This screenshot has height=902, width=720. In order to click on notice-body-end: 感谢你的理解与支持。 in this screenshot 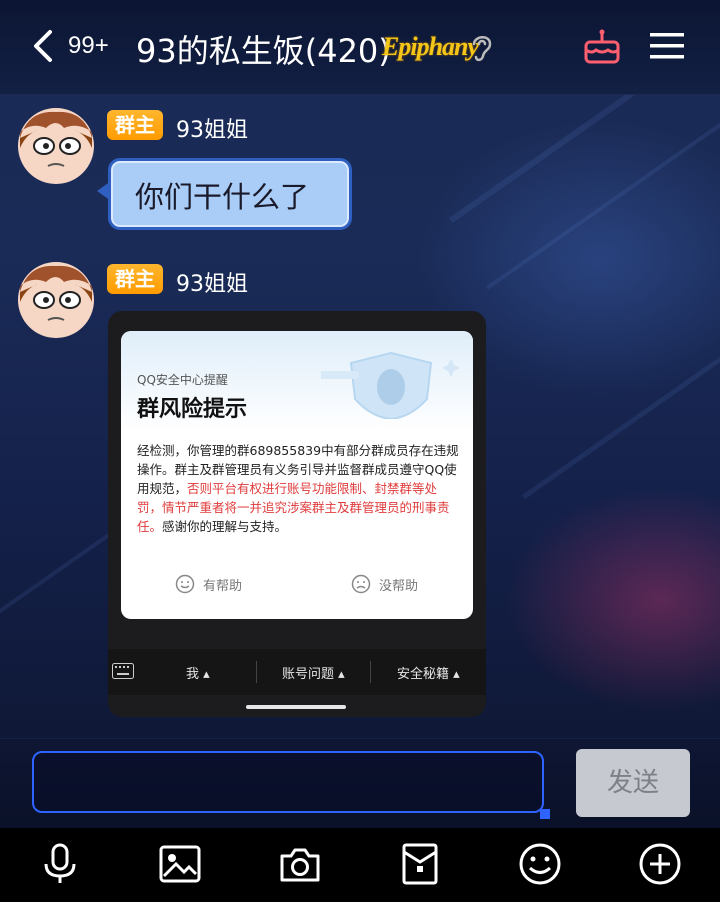, I will do `click(225, 526)`.